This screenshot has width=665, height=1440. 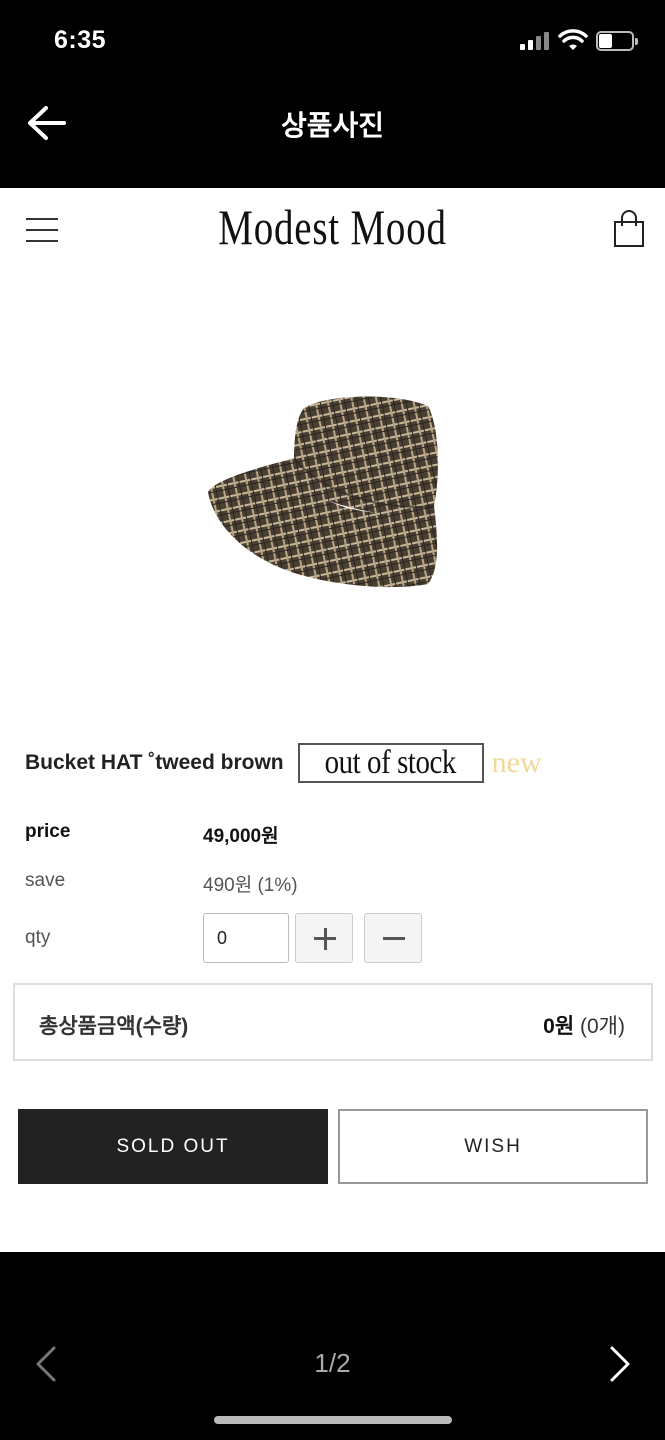 I want to click on price-value: 49,000원, so click(x=241, y=836).